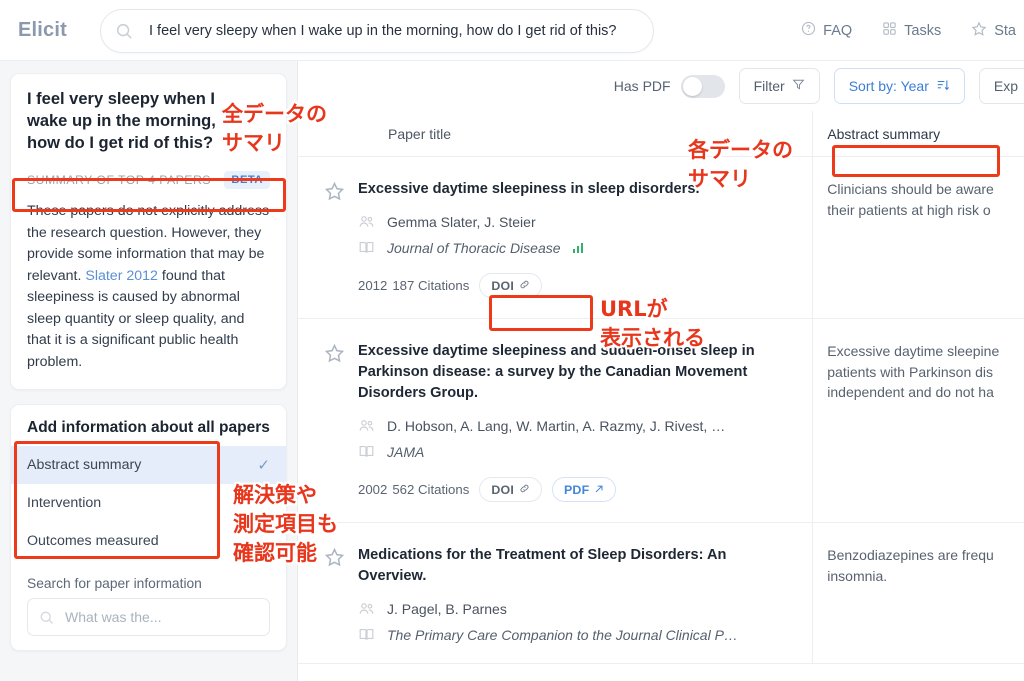 The image size is (1024, 681). Describe the element at coordinates (573, 608) in the screenshot. I see `paper-authors-row: J. Pagel, B. Parnes` at that location.